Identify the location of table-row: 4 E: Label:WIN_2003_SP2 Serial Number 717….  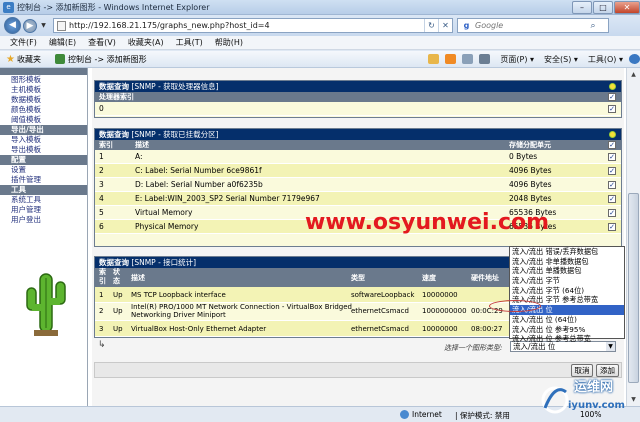
(358, 199).